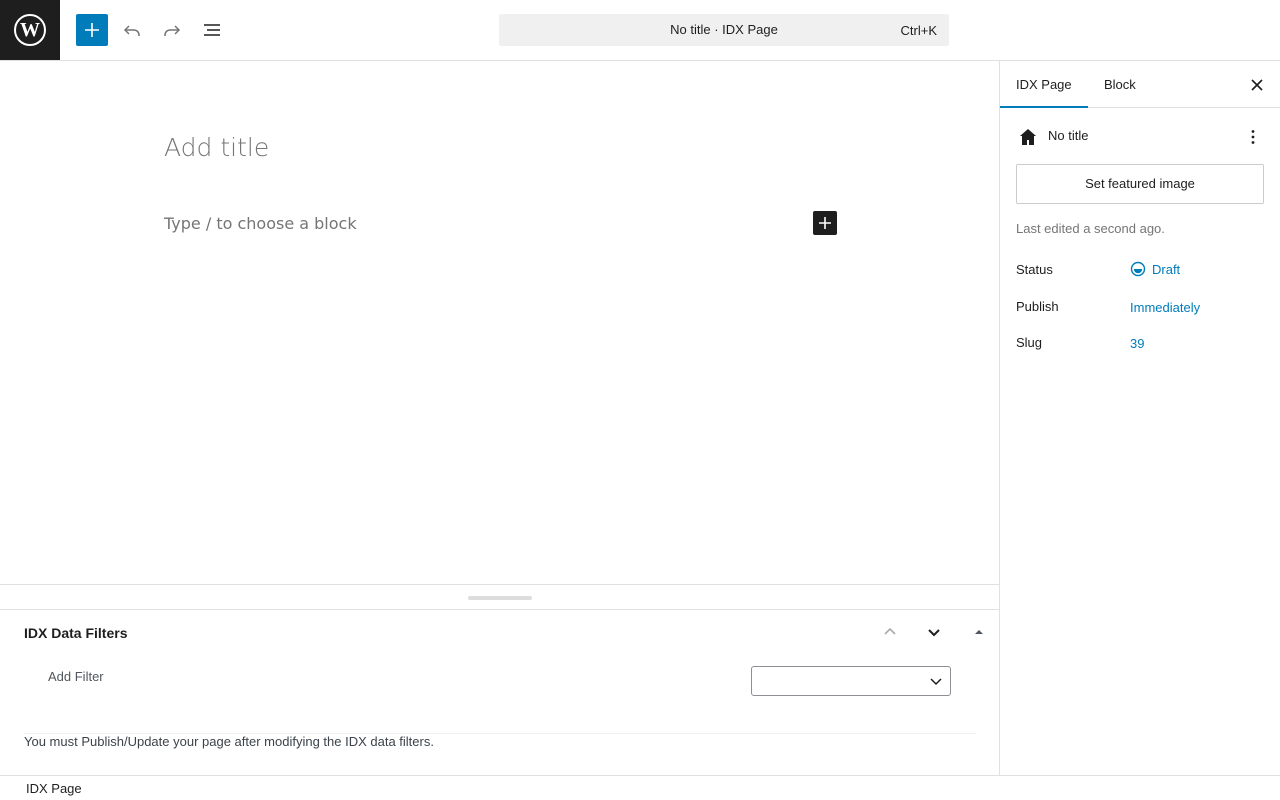  What do you see at coordinates (76, 676) in the screenshot?
I see `add-filter-label: Add Filter` at bounding box center [76, 676].